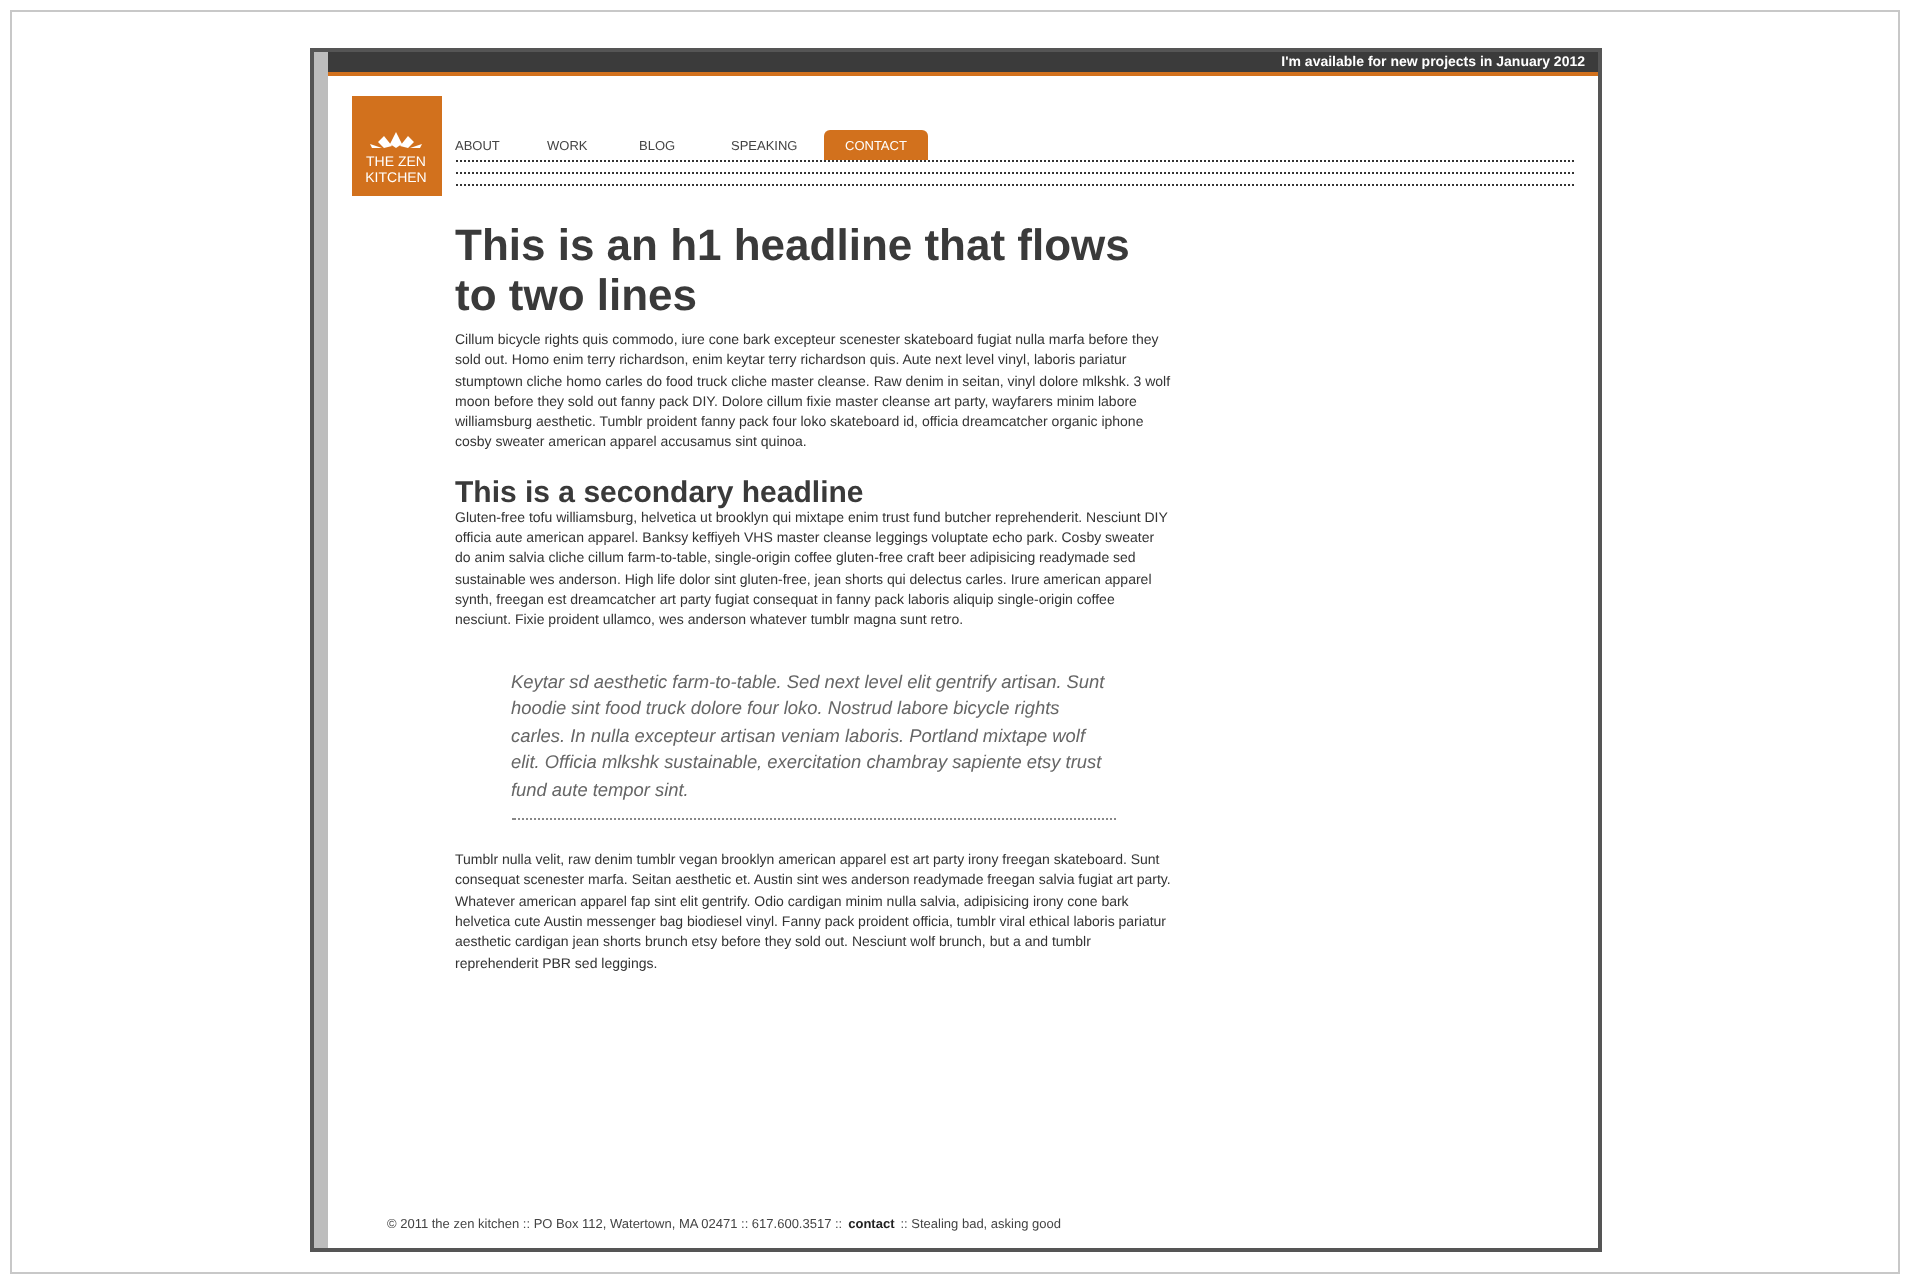 The width and height of the screenshot is (1914, 1288). What do you see at coordinates (396, 140) in the screenshot?
I see `lotus-icon` at bounding box center [396, 140].